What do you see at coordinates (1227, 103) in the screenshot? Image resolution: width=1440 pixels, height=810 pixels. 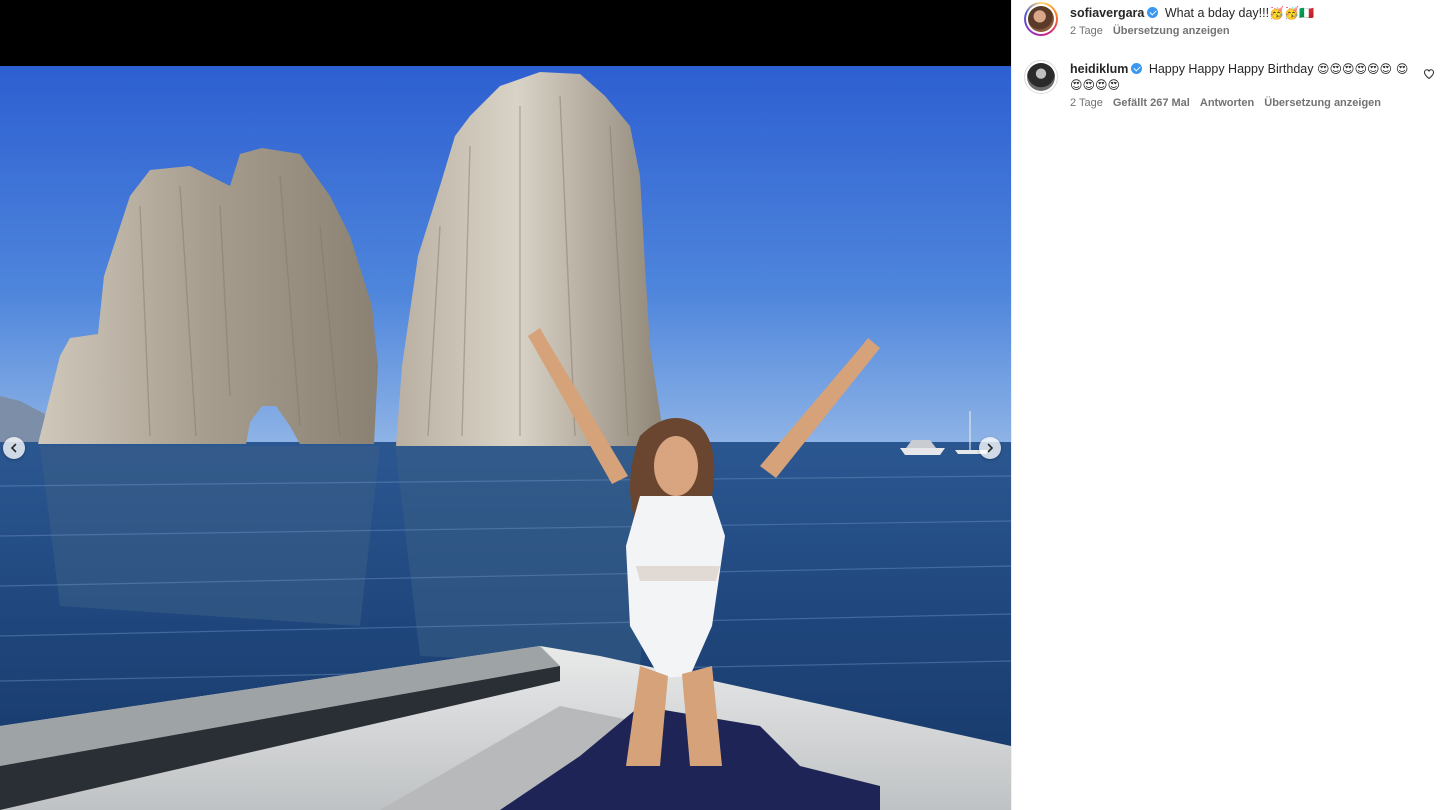 I see `reply-button: Antworten` at bounding box center [1227, 103].